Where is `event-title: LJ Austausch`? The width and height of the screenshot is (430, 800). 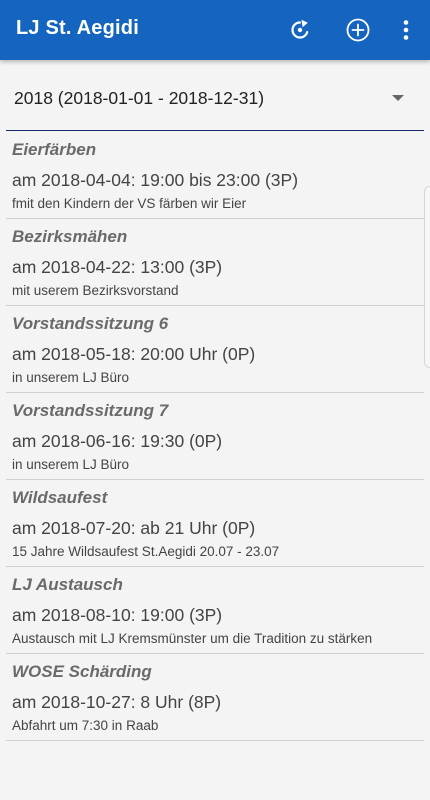
event-title: LJ Austausch is located at coordinates (67, 584).